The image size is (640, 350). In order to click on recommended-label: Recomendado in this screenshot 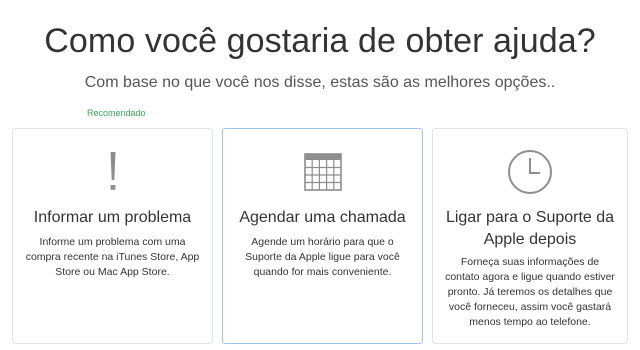, I will do `click(116, 113)`.